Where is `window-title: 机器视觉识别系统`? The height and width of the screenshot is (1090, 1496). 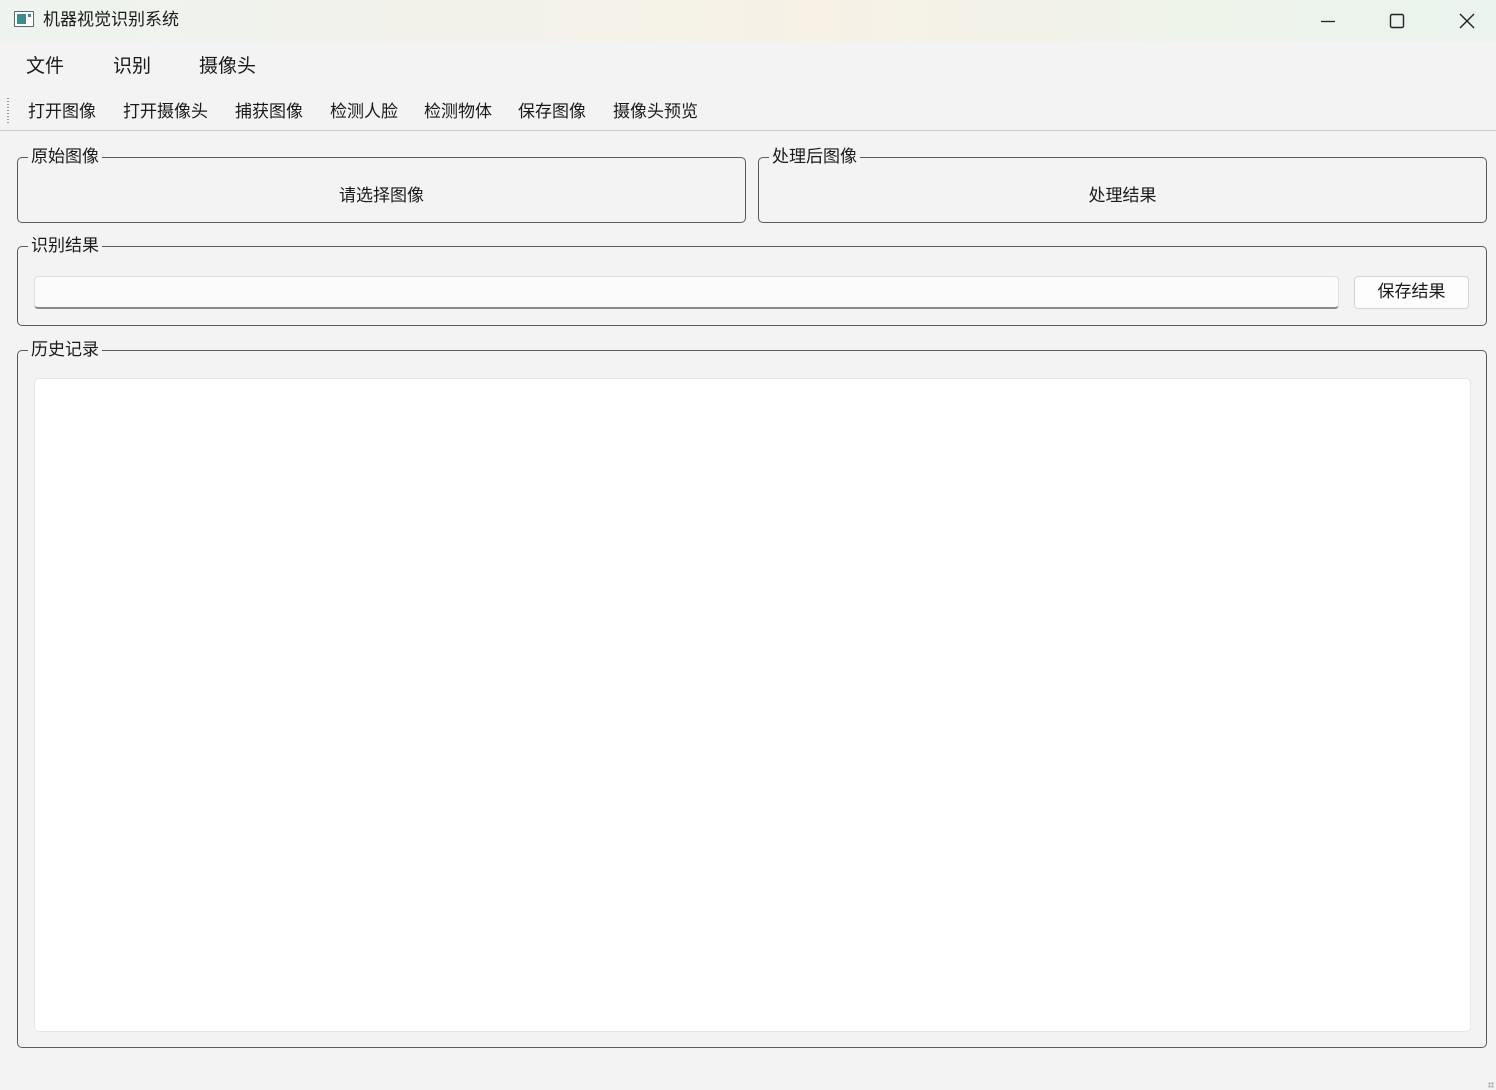 window-title: 机器视觉识别系统 is located at coordinates (111, 20).